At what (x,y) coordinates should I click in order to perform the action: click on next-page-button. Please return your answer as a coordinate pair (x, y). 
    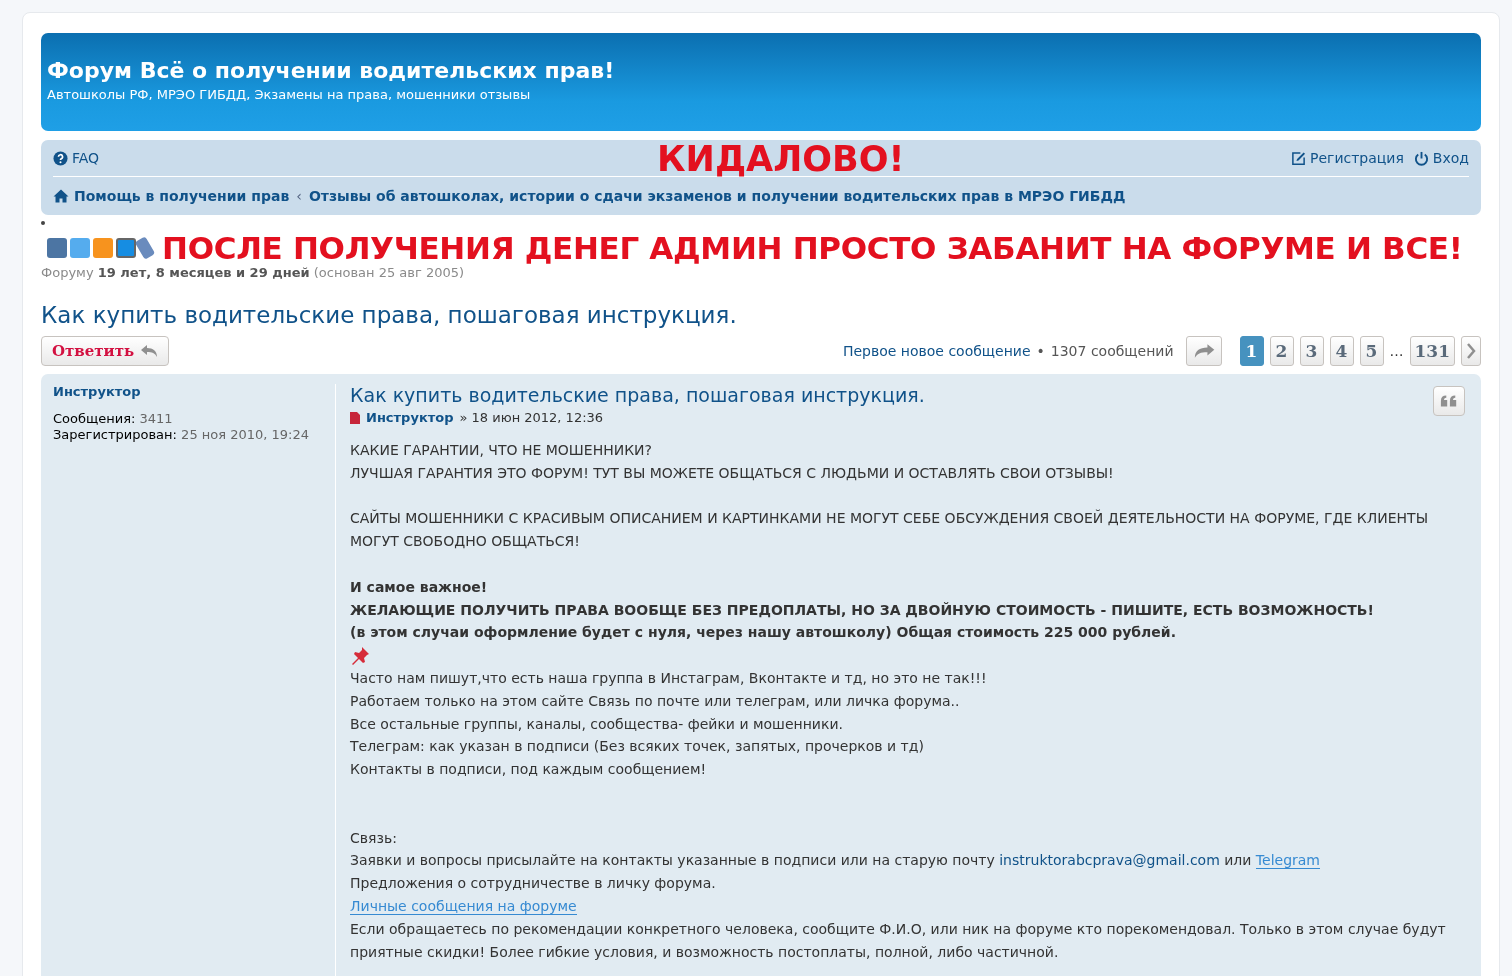
    Looking at the image, I should click on (1471, 351).